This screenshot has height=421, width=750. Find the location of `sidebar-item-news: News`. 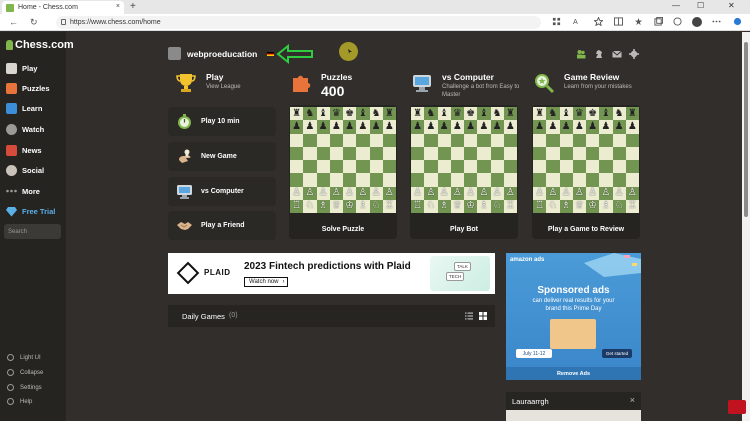

sidebar-item-news: News is located at coordinates (24, 150).